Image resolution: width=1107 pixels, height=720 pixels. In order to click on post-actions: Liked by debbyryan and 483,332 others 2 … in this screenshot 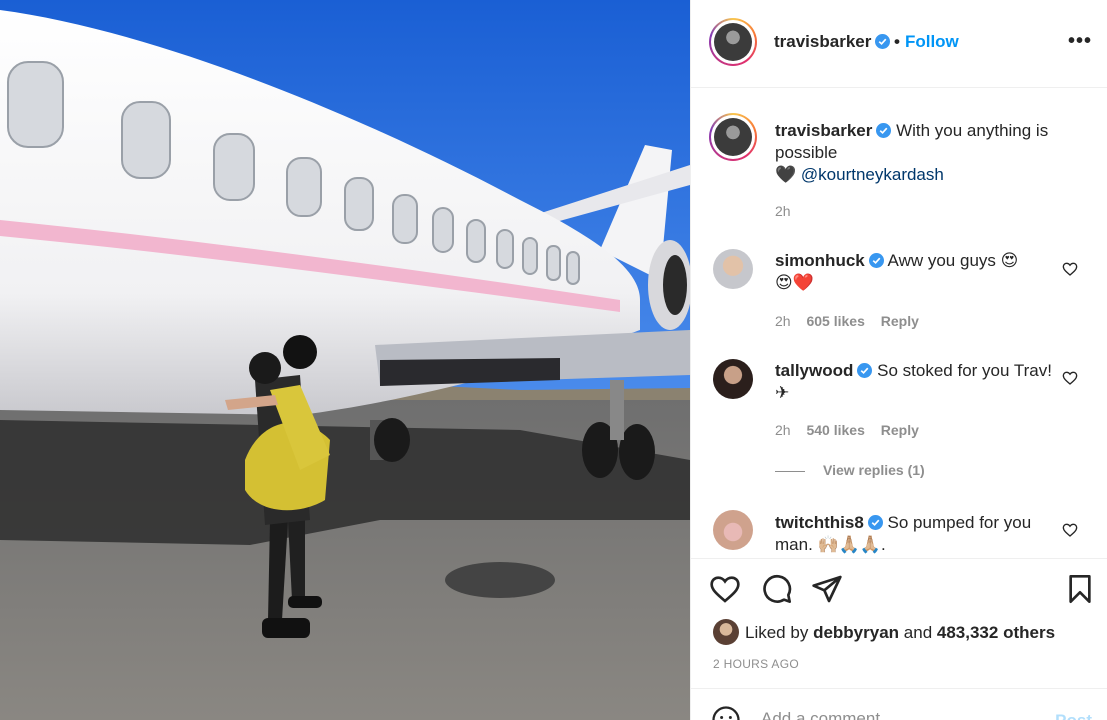, I will do `click(899, 623)`.